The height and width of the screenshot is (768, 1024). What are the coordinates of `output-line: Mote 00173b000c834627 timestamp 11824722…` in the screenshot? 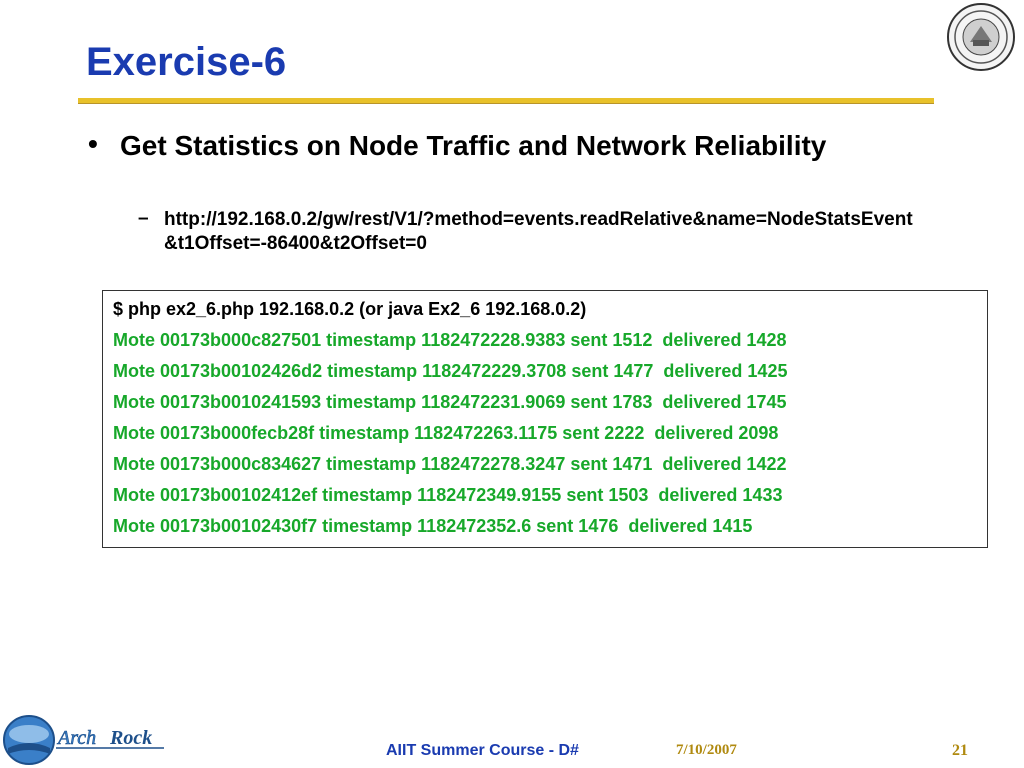 It's located at (450, 464).